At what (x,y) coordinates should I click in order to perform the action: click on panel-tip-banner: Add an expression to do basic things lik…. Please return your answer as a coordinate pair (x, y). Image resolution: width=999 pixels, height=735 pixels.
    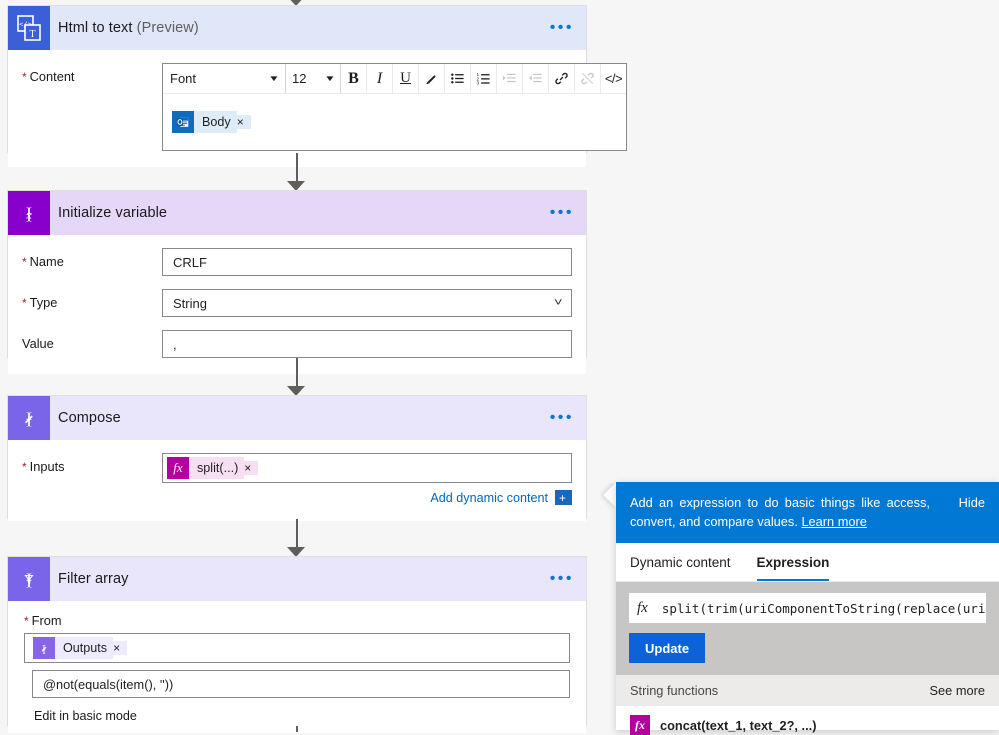
    Looking at the image, I should click on (807, 512).